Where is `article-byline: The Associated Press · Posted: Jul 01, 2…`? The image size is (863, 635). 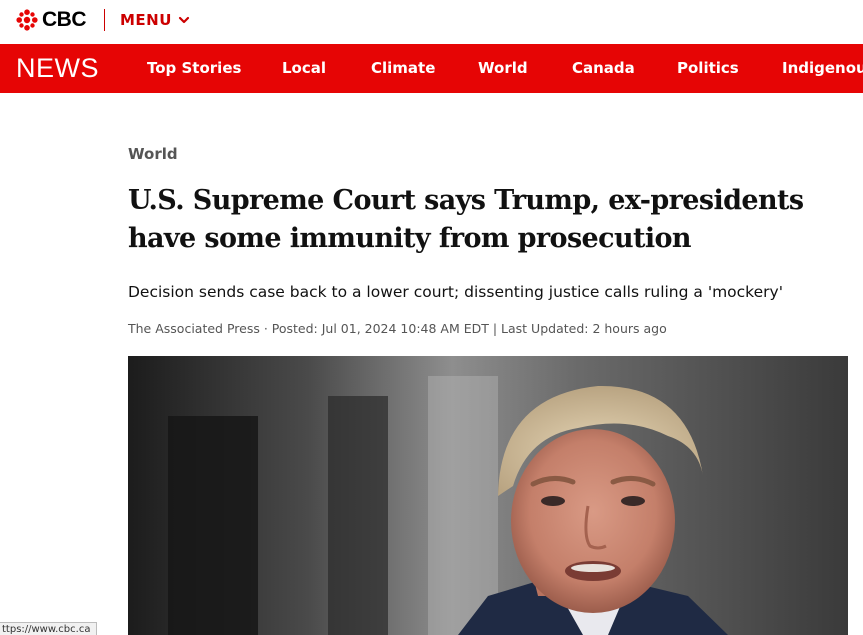
article-byline: The Associated Press · Posted: Jul 01, 2… is located at coordinates (397, 328).